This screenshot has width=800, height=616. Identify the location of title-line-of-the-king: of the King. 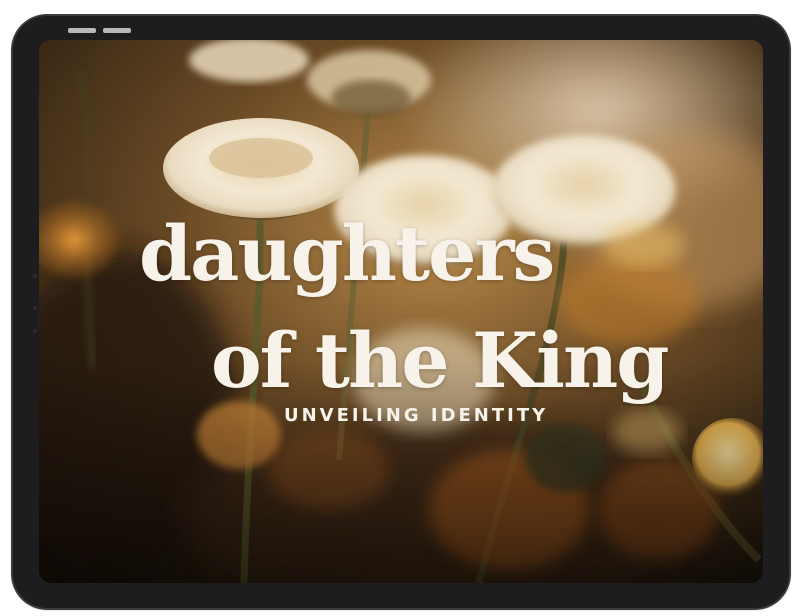
(440, 360).